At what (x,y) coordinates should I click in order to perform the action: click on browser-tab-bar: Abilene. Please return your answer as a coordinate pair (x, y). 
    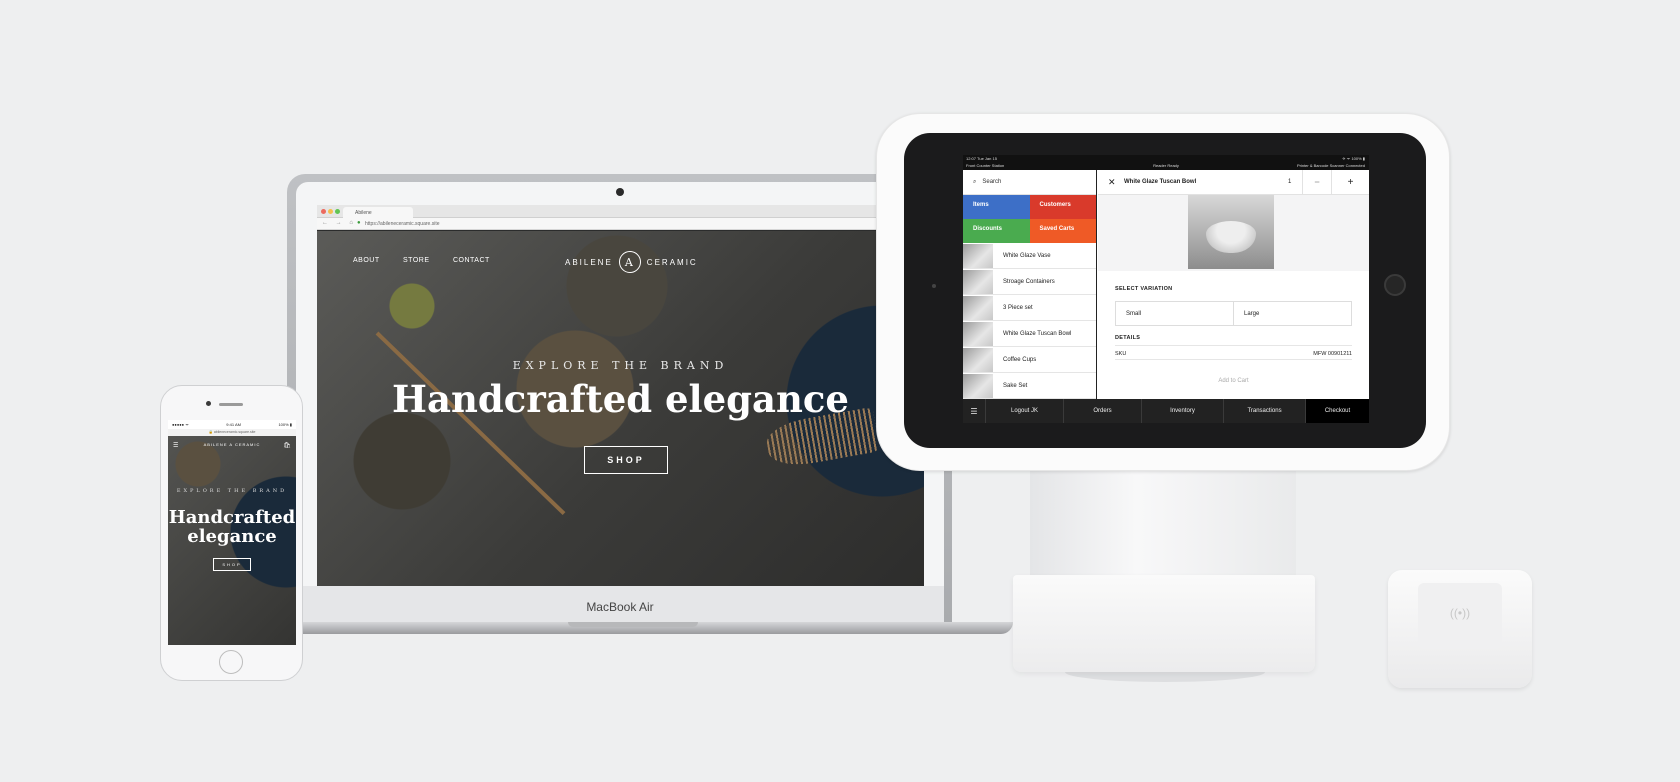
    Looking at the image, I should click on (620, 211).